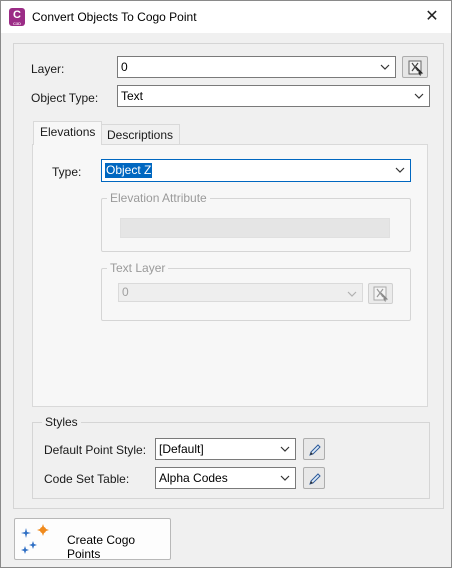 The image size is (452, 568). What do you see at coordinates (65, 98) in the screenshot?
I see `object-type-label: Object Type:` at bounding box center [65, 98].